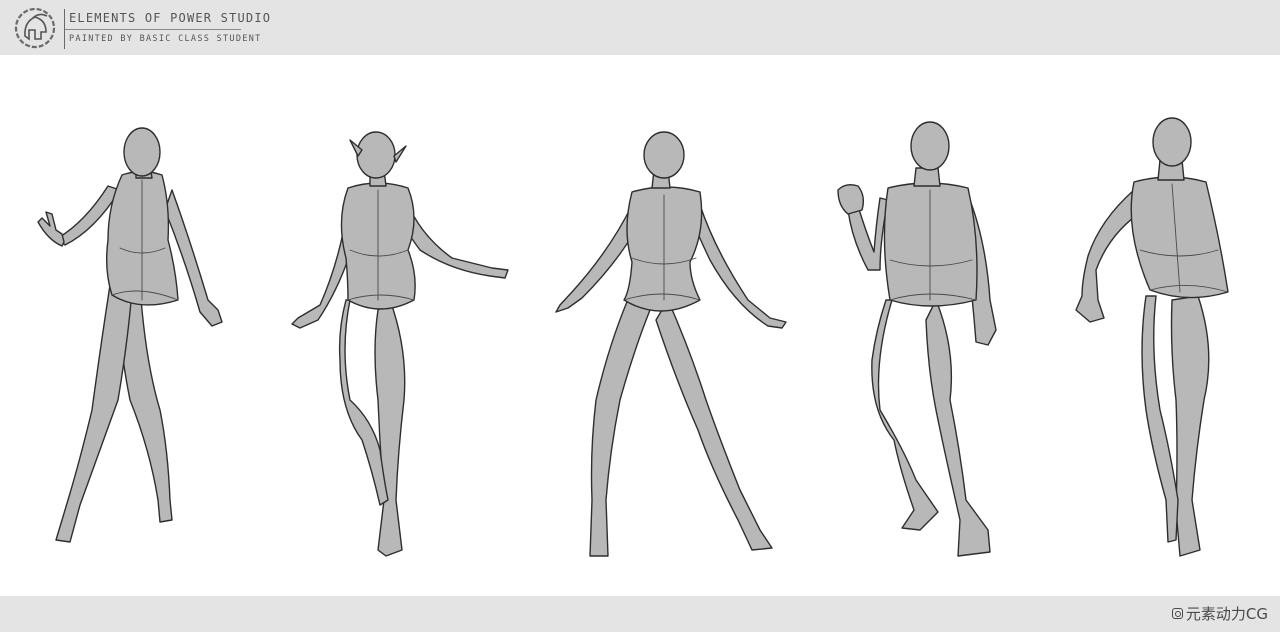 The image size is (1280, 632). Describe the element at coordinates (640, 614) in the screenshot. I see `footer-band` at that location.